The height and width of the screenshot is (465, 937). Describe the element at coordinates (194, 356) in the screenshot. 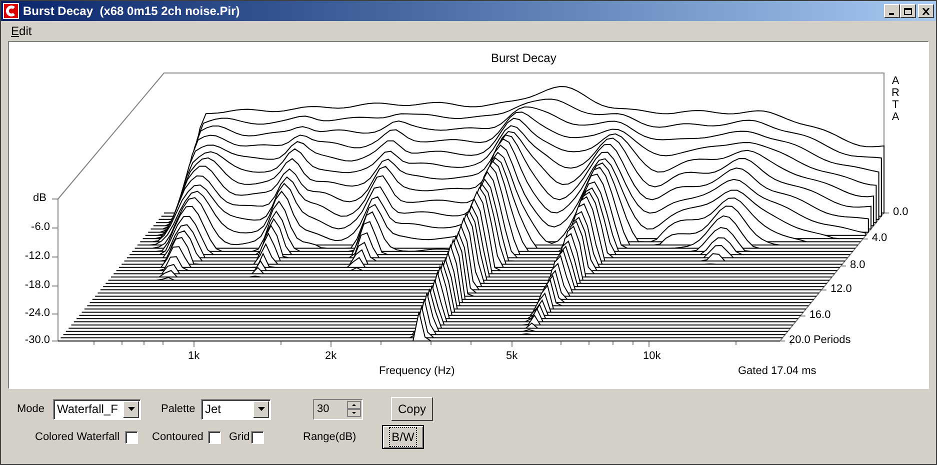

I see `axis-tick-label: 1k` at that location.